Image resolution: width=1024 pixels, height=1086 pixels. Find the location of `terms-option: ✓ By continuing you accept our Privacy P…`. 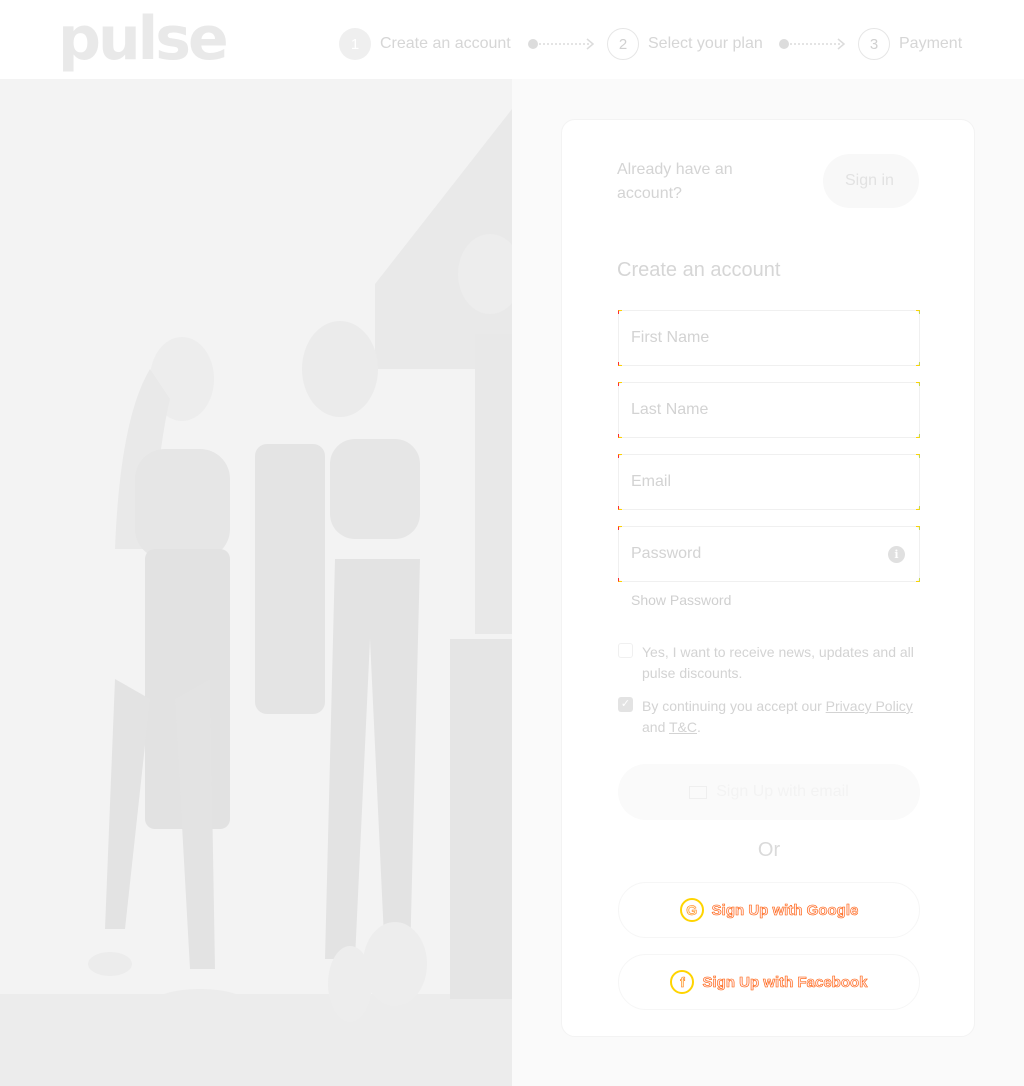

terms-option: ✓ By continuing you accept our Privacy P… is located at coordinates (767, 717).